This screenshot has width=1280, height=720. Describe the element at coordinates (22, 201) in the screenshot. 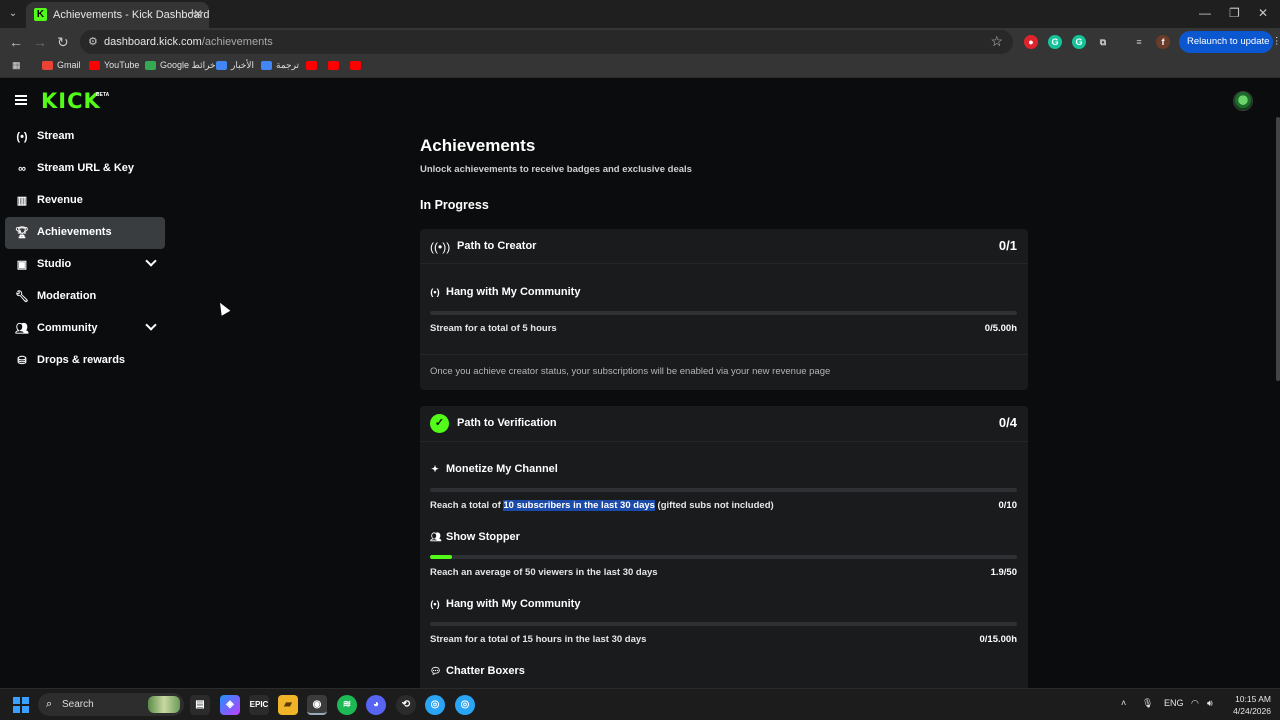

I see `chart-icon: ▥` at that location.